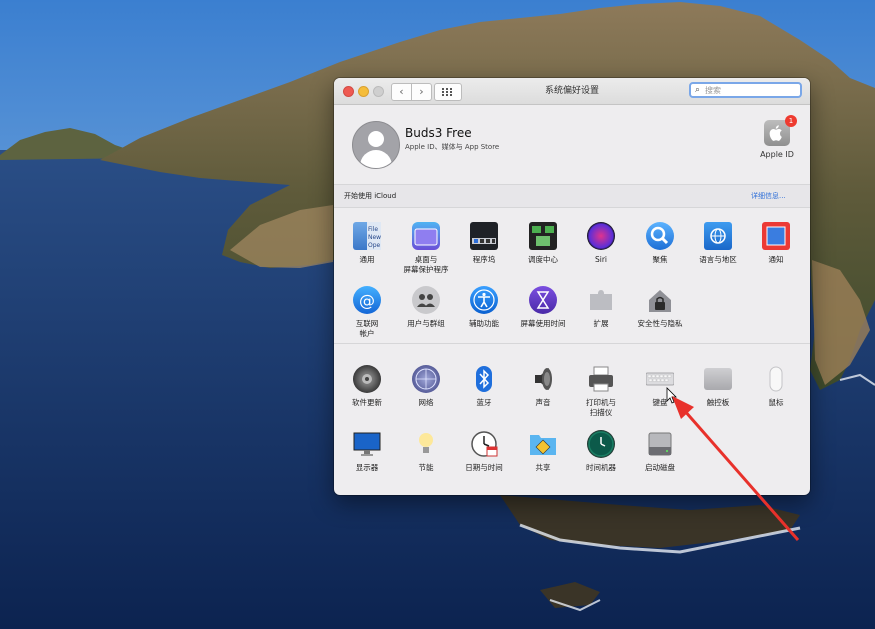 This screenshot has height=629, width=875. I want to click on annotation-overlay, so click(733, 464).